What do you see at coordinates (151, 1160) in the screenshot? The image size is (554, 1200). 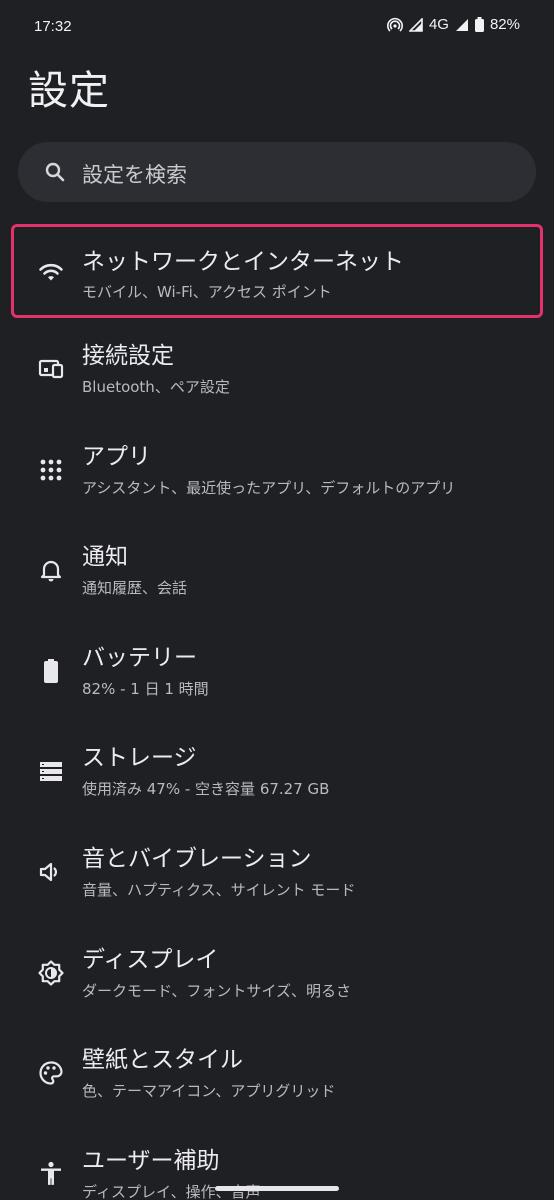 I see `setting-title: ユーザー補助` at bounding box center [151, 1160].